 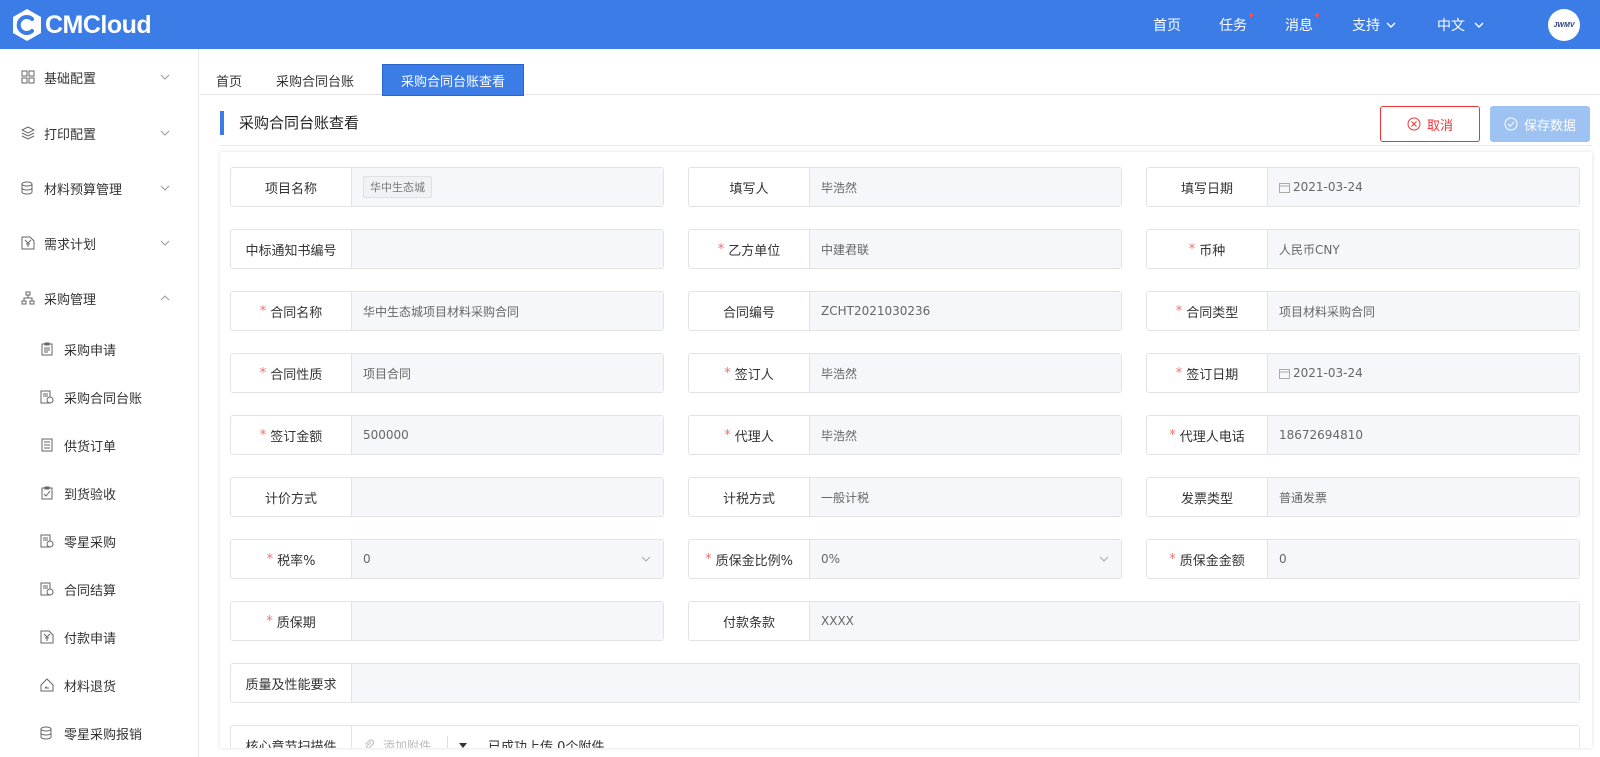 I want to click on signer-input: 毕浩然, so click(x=965, y=373).